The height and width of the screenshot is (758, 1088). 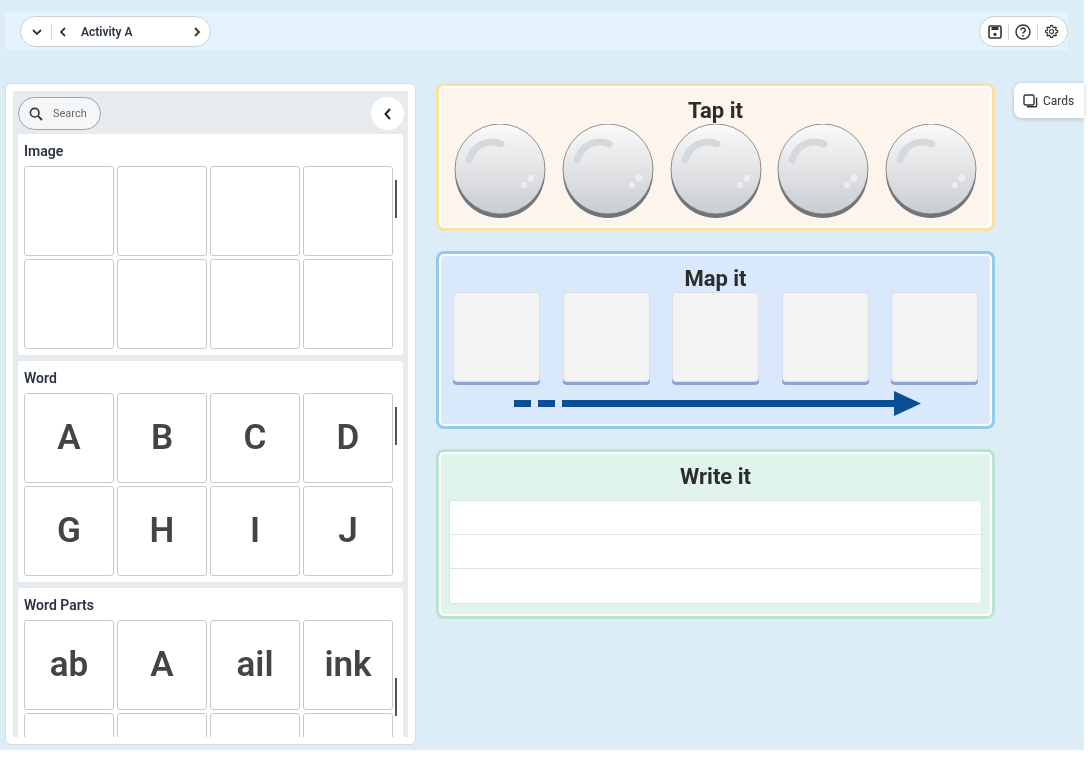 What do you see at coordinates (1030, 100) in the screenshot?
I see `cards-icon` at bounding box center [1030, 100].